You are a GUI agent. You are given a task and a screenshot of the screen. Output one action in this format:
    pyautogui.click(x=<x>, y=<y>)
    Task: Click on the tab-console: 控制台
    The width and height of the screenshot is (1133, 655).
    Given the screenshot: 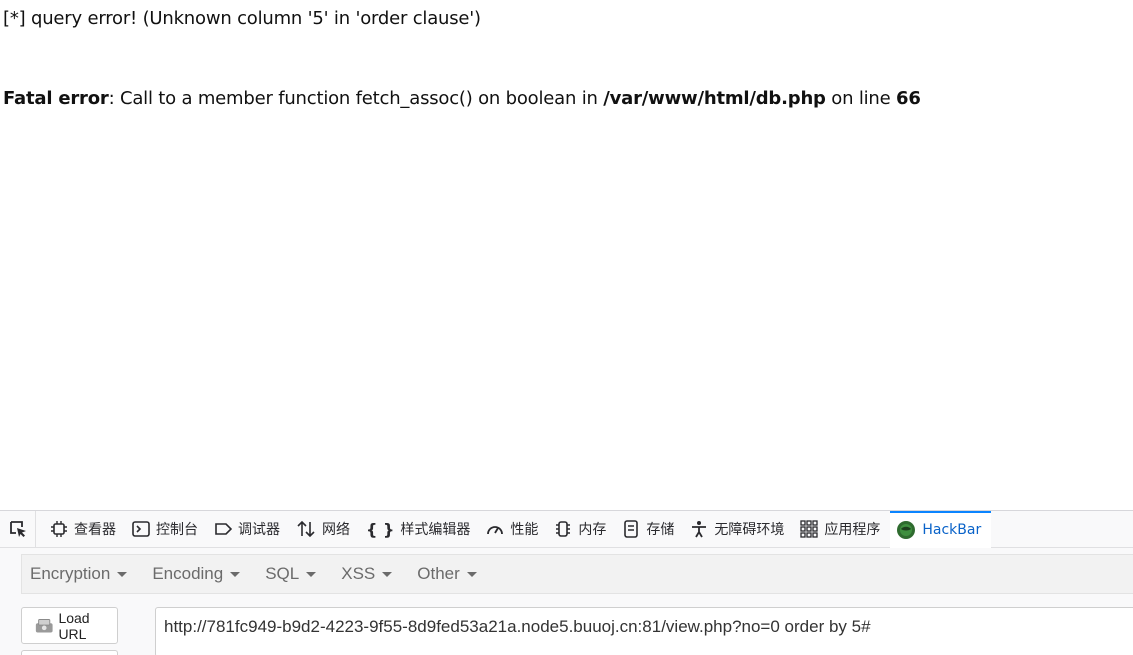 What is the action you would take?
    pyautogui.click(x=167, y=529)
    